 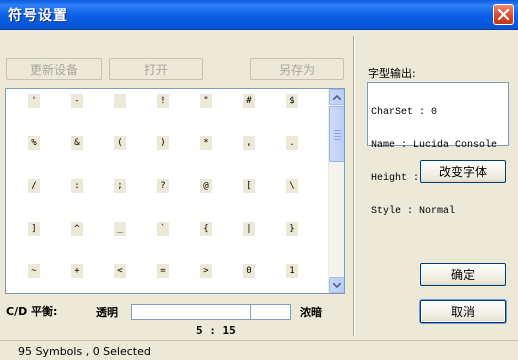 I want to click on symbol-cell: 1, so click(x=292, y=271).